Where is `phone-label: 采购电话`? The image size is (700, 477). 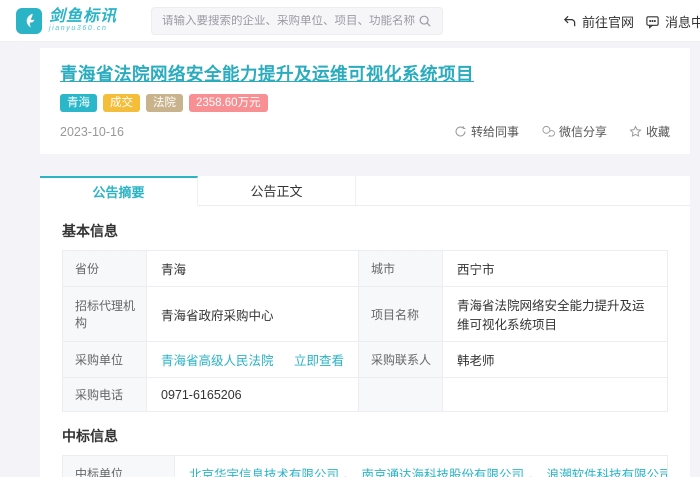 phone-label: 采购电话 is located at coordinates (104, 394).